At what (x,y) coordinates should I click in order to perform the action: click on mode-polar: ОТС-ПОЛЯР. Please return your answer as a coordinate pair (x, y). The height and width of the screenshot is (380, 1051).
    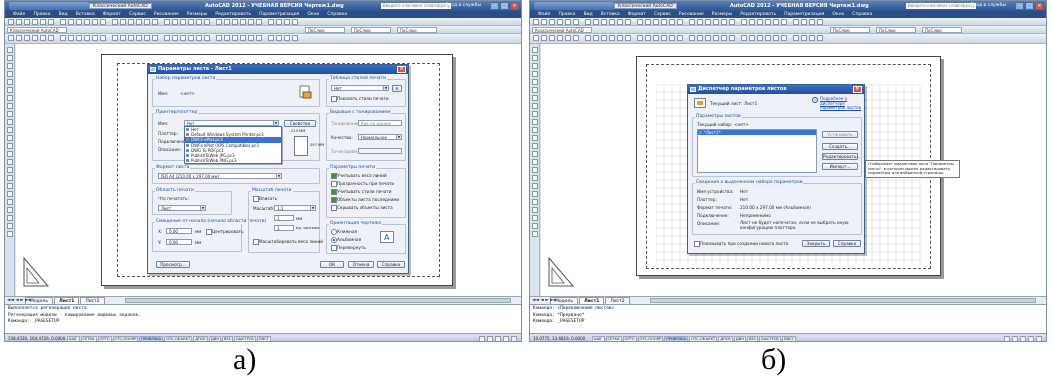
    Looking at the image, I should click on (650, 338).